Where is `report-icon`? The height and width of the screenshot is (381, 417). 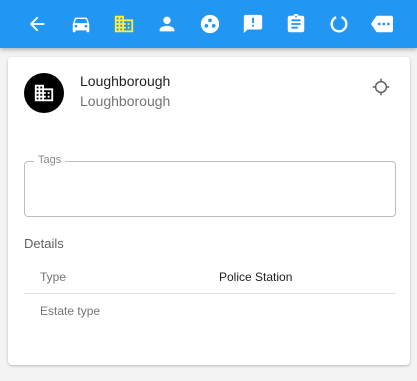 report-icon is located at coordinates (252, 24).